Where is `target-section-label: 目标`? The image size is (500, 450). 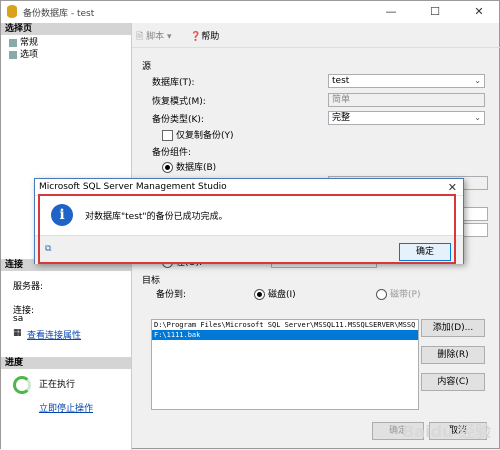 target-section-label: 目标 is located at coordinates (151, 281).